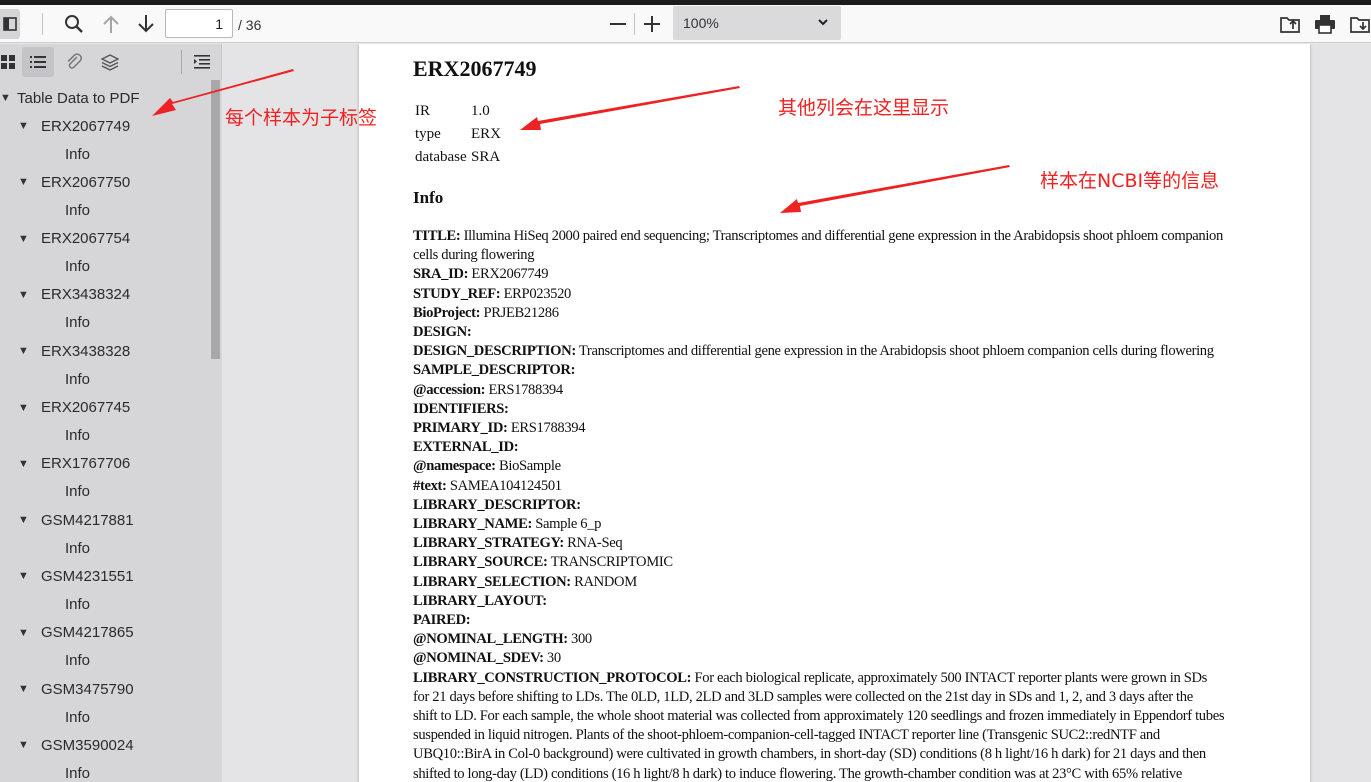 The image size is (1371, 782). Describe the element at coordinates (610, 562) in the screenshot. I see `info-field-value: TRANSCRIPTOMIC` at that location.